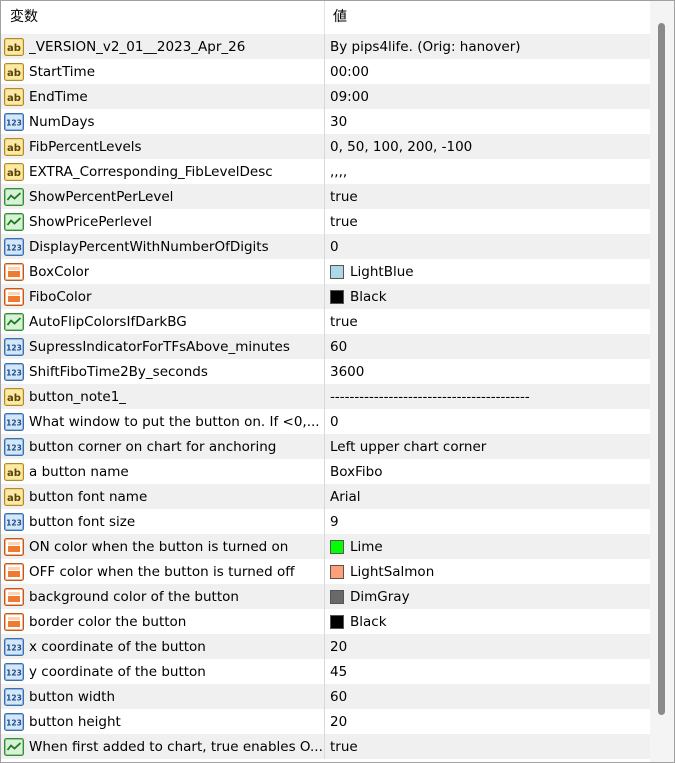 Image resolution: width=675 pixels, height=763 pixels. I want to click on table-row: background color of the button DimGray, so click(325, 596).